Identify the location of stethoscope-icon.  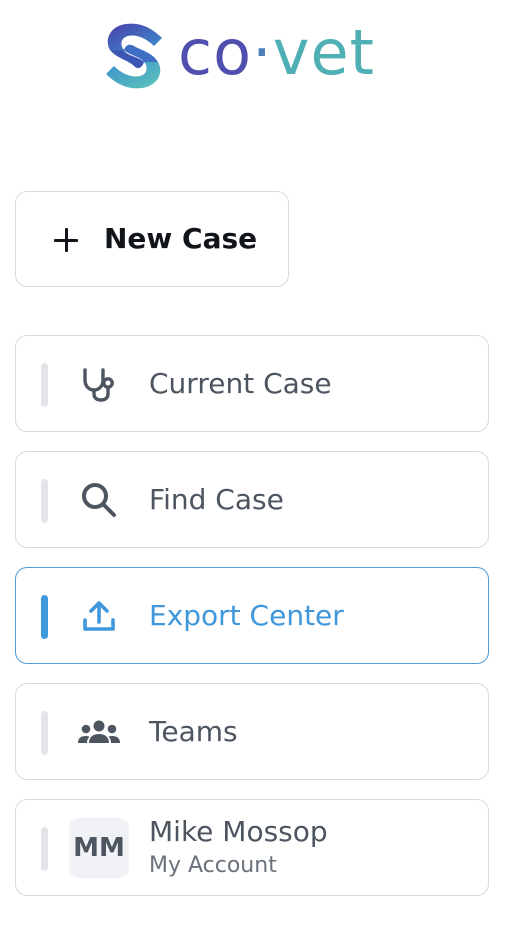
(99, 384).